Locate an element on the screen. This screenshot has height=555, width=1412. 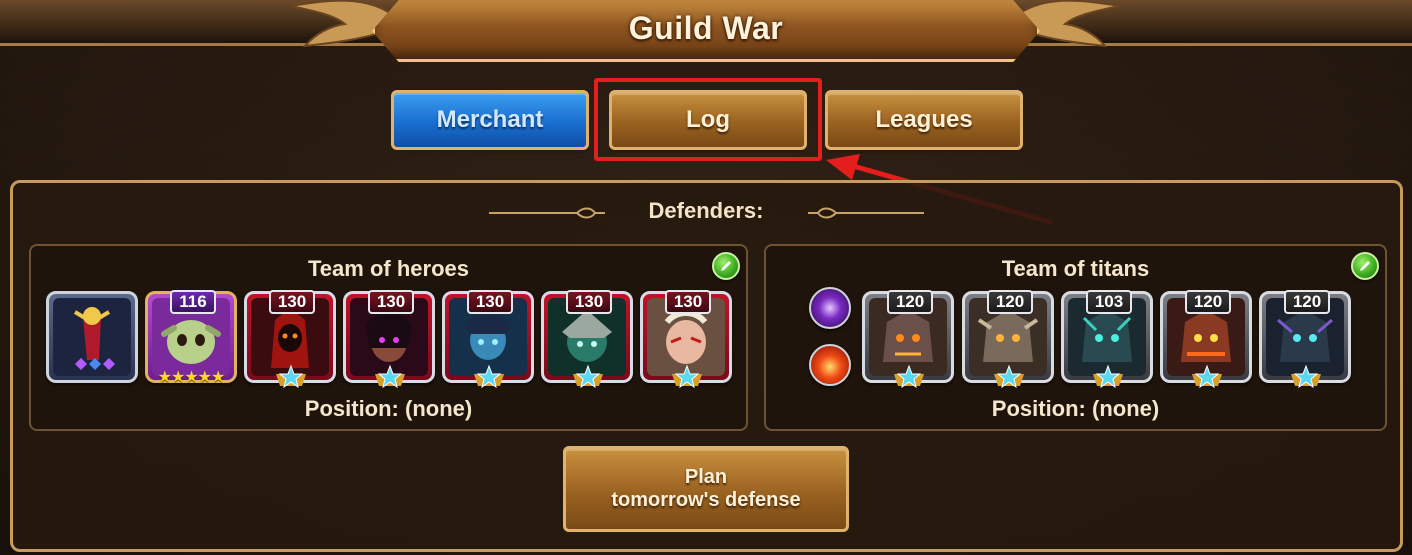
titans-team-title: Team of titans is located at coordinates (1075, 268).